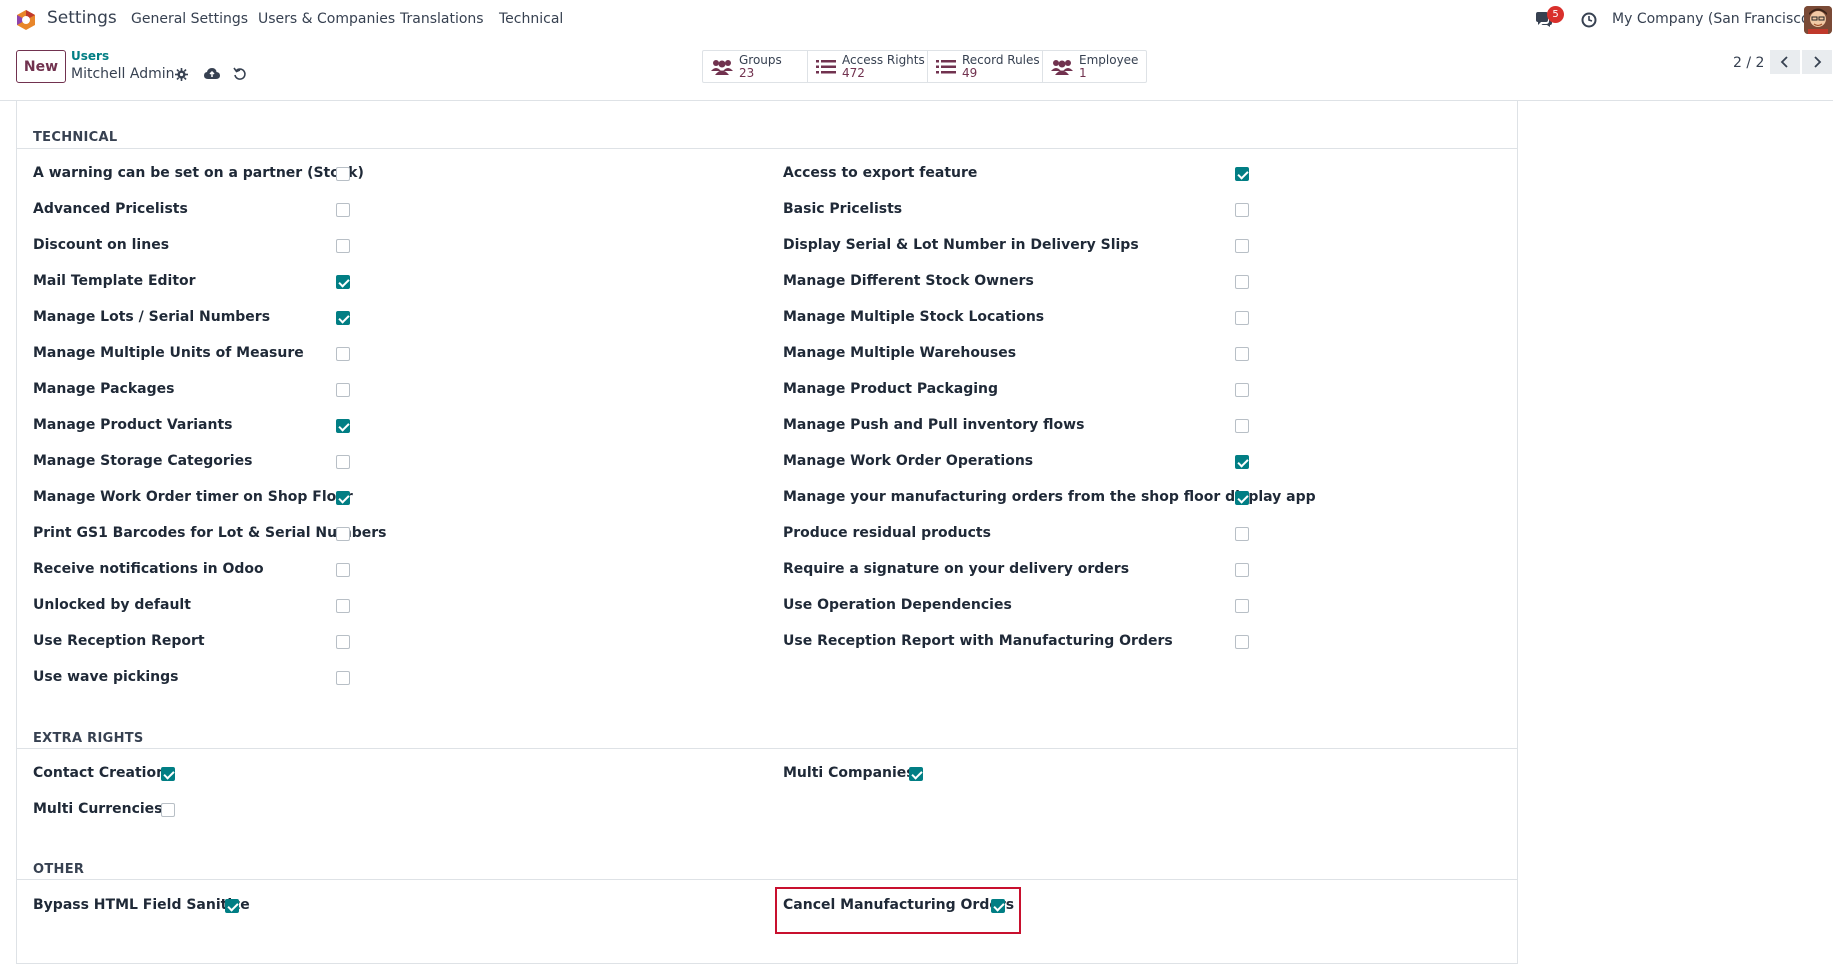 Image resolution: width=1833 pixels, height=964 pixels. Describe the element at coordinates (343, 174) in the screenshot. I see `checkbox-a-warning-can-be-set-on-a-partner-stock` at that location.